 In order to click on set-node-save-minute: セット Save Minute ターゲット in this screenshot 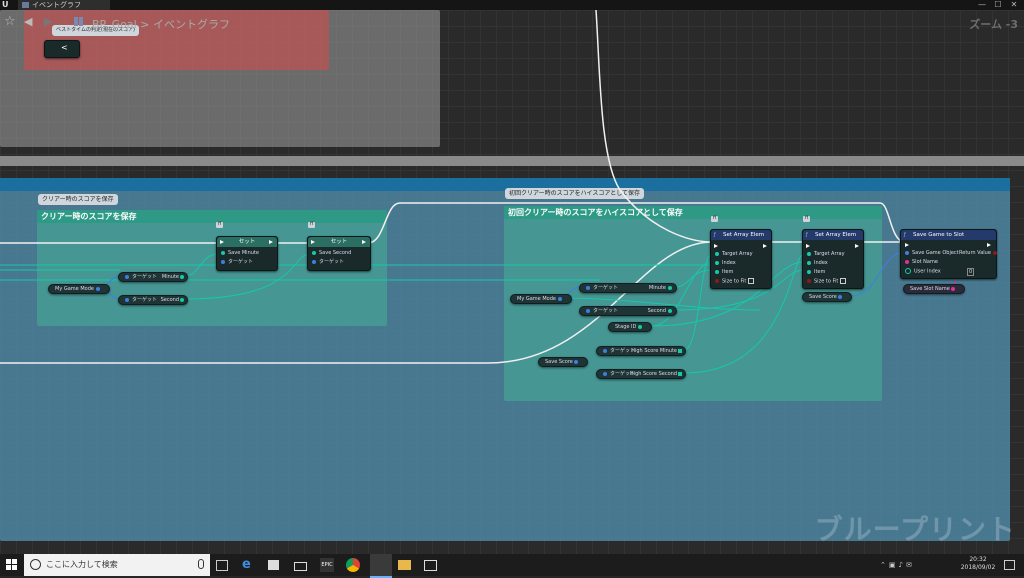, I will do `click(247, 253)`.